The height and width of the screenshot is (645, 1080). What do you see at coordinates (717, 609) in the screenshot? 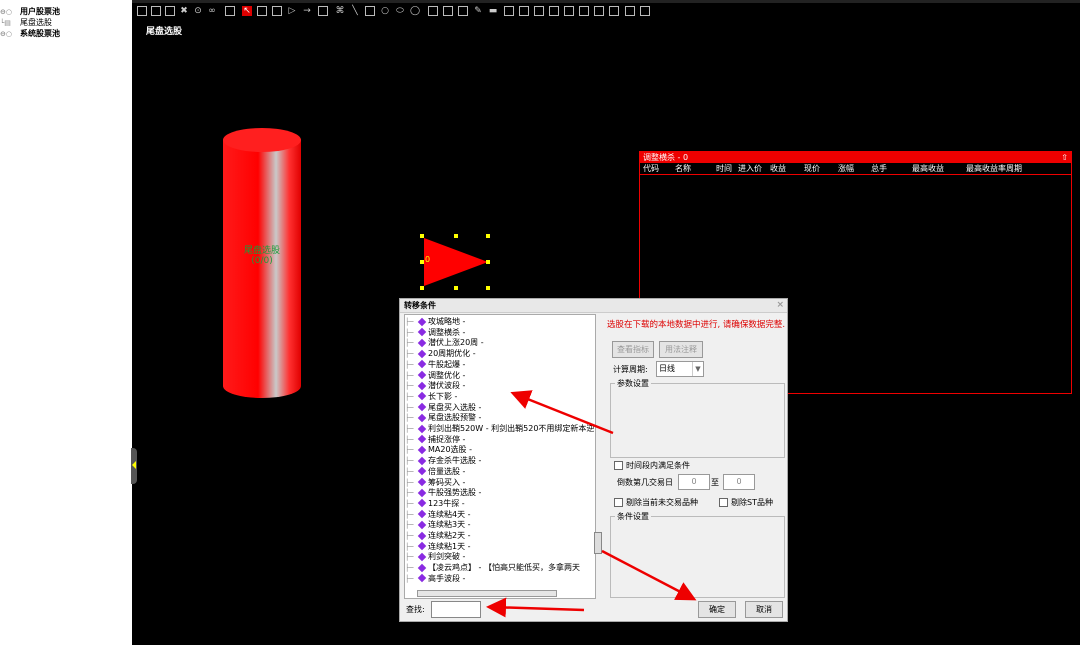
I see `ok-button: 确定` at bounding box center [717, 609].